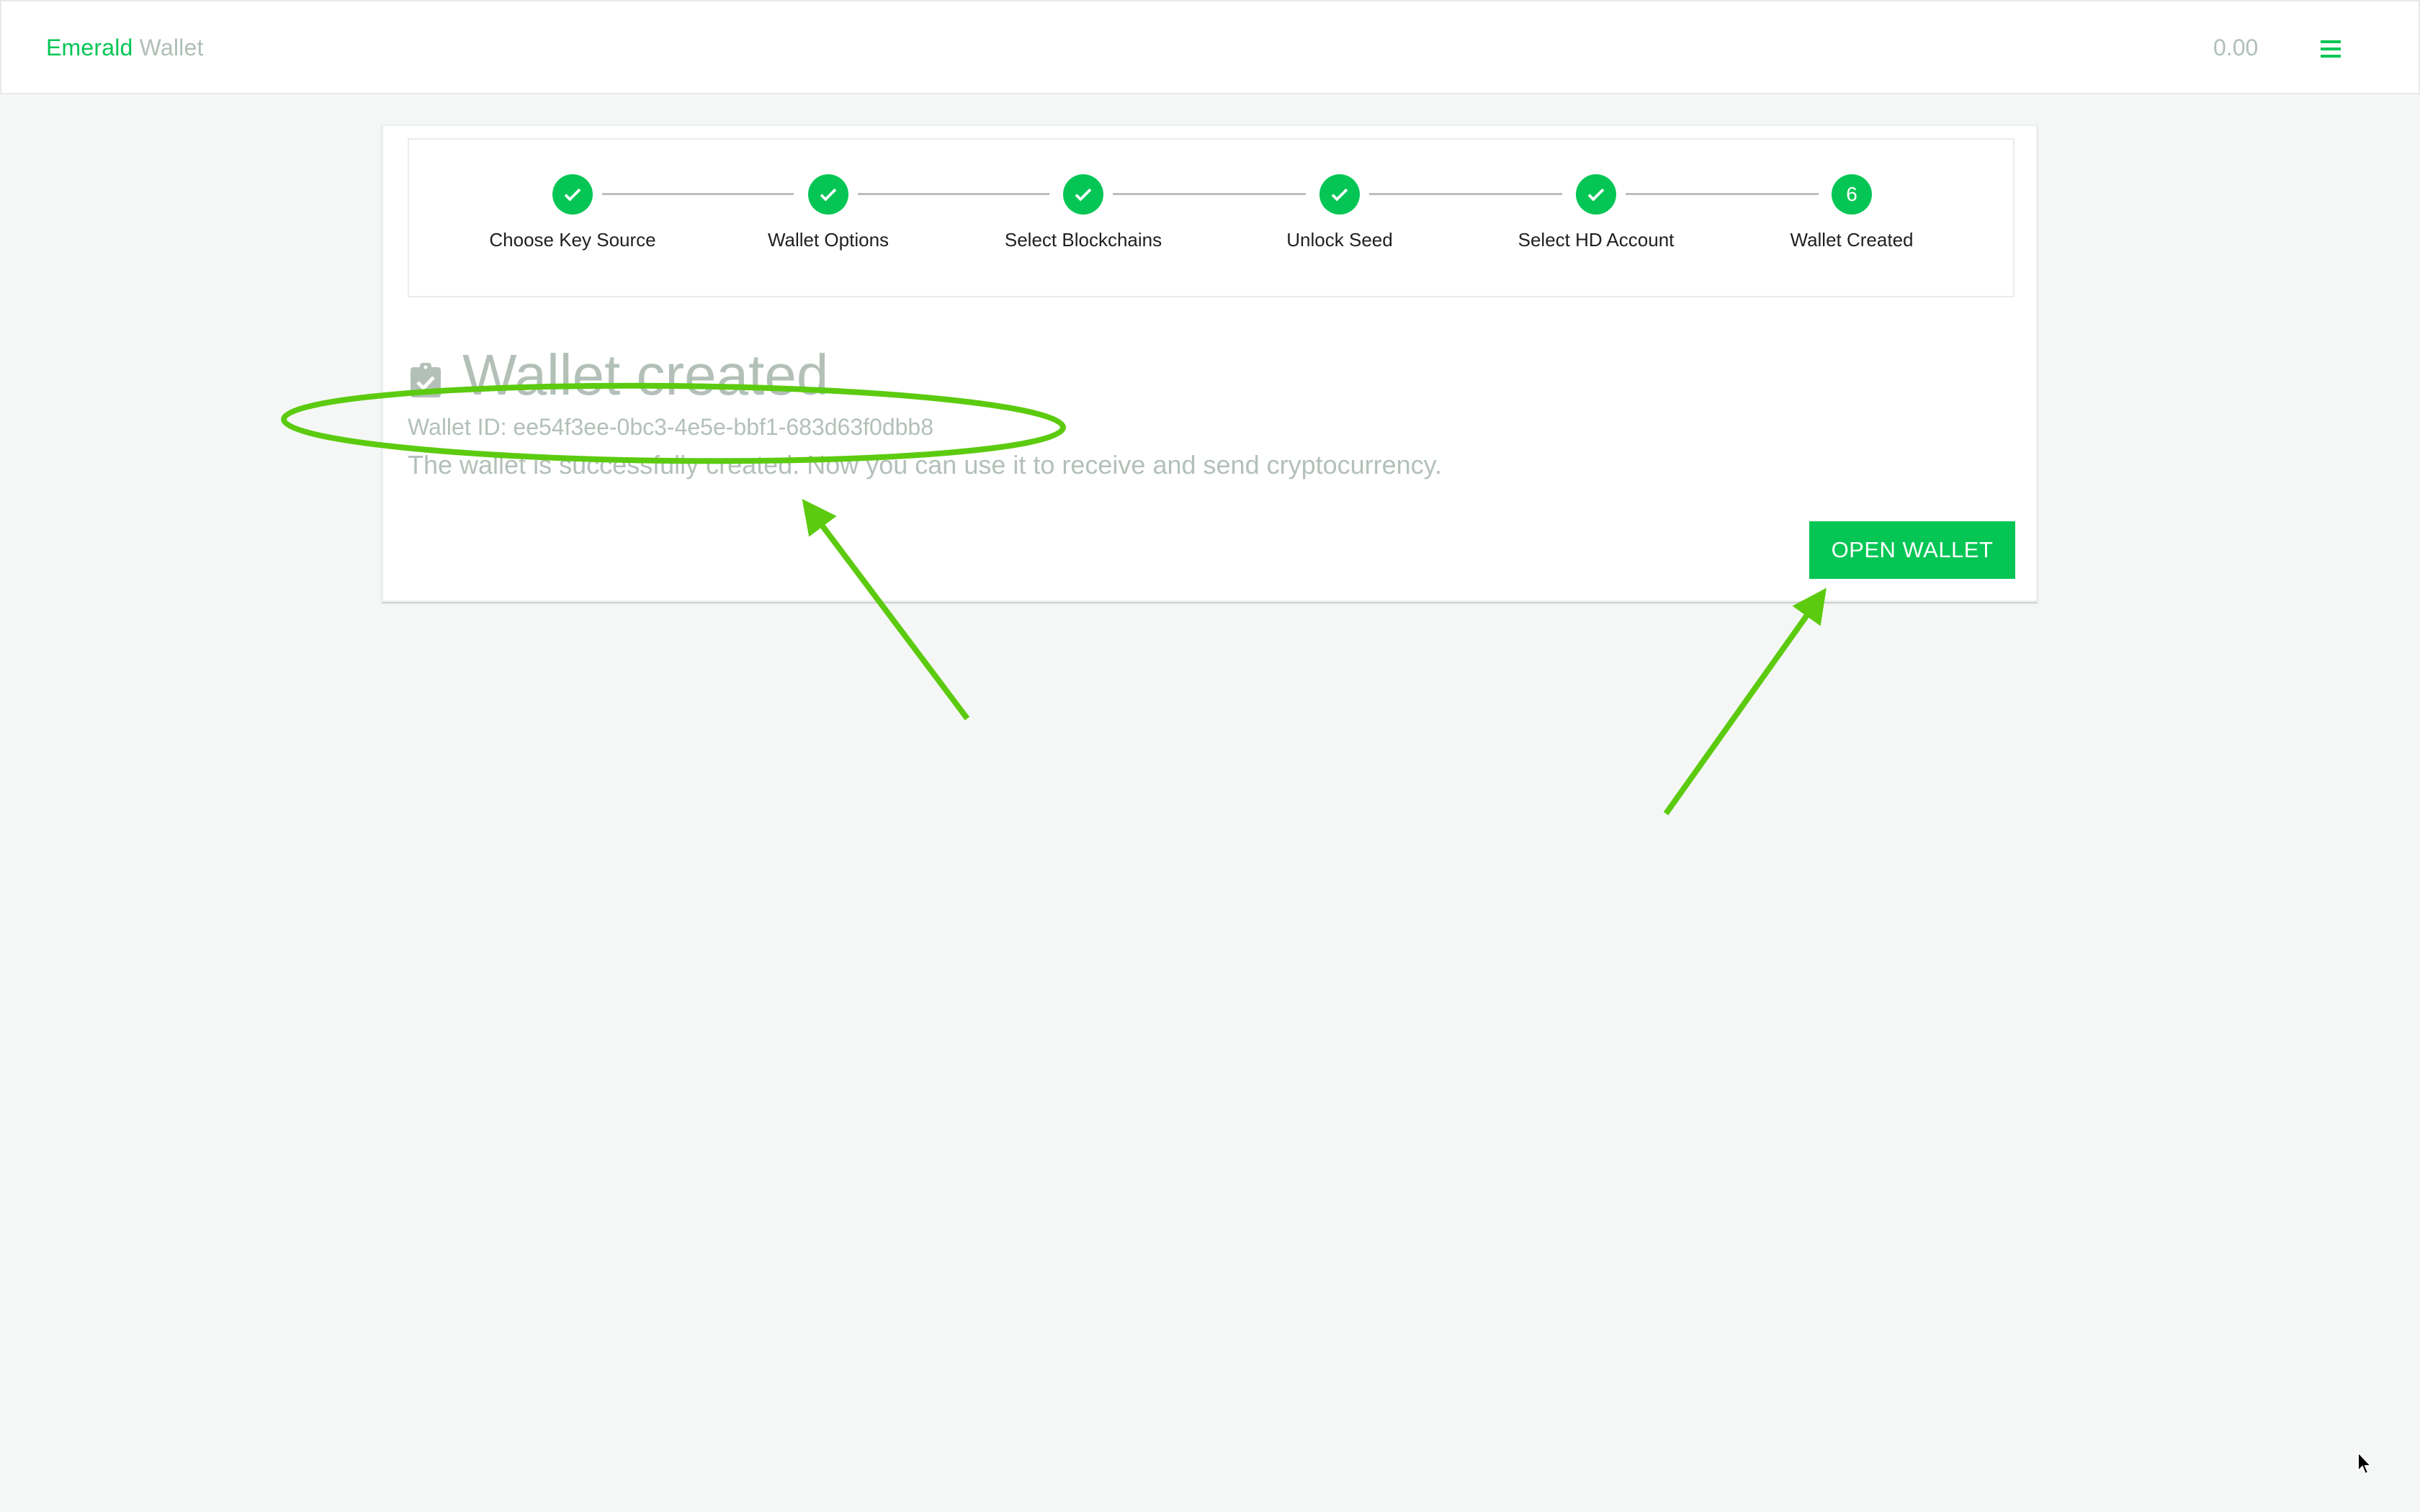 Image resolution: width=2420 pixels, height=1512 pixels. What do you see at coordinates (1339, 240) in the screenshot?
I see `step-label: Unlock Seed` at bounding box center [1339, 240].